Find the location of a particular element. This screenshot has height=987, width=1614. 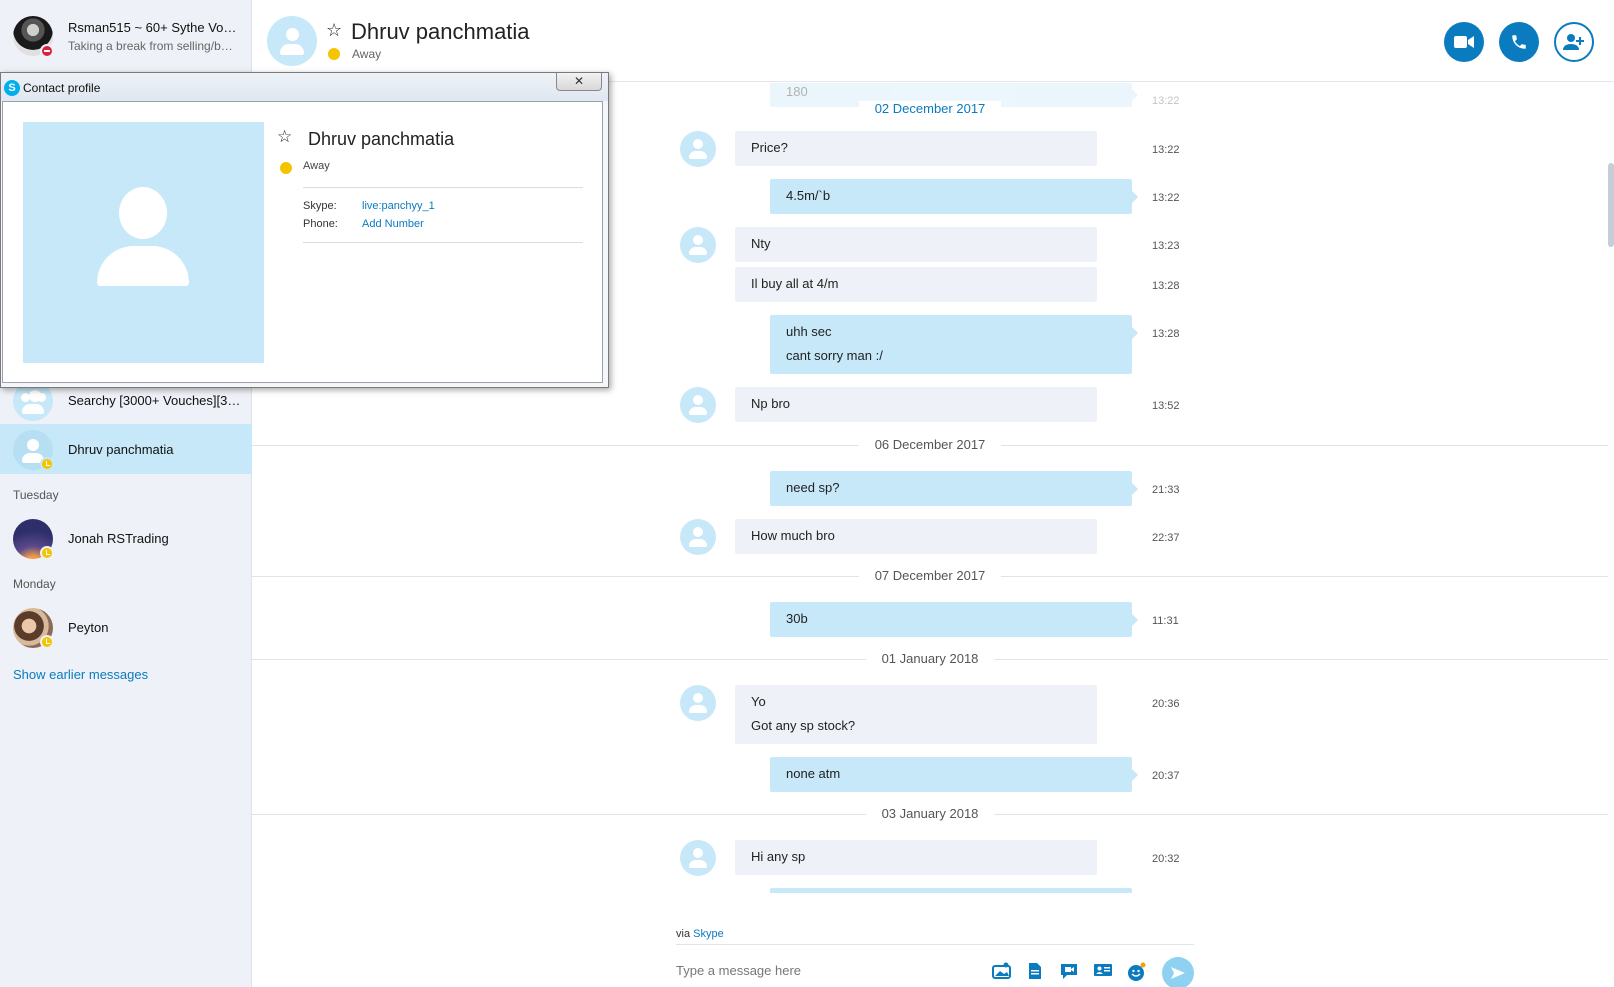

message-bubble-incoming: How much bro is located at coordinates (916, 536).